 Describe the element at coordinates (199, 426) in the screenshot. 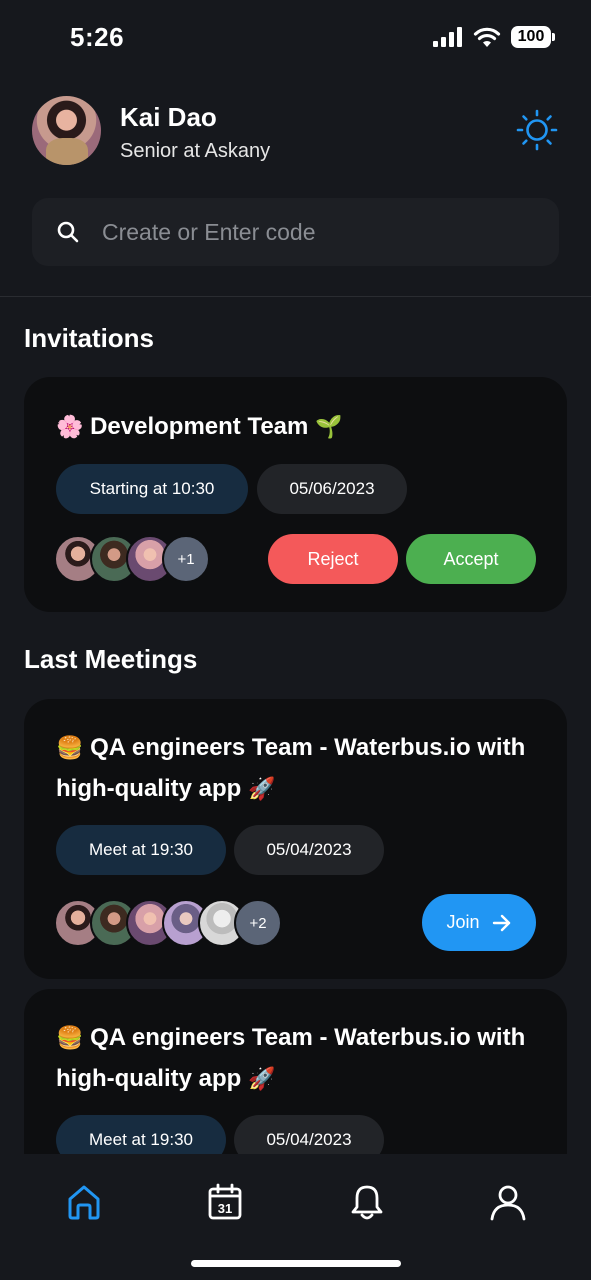

I see `invitation-title-text: Development Team` at that location.